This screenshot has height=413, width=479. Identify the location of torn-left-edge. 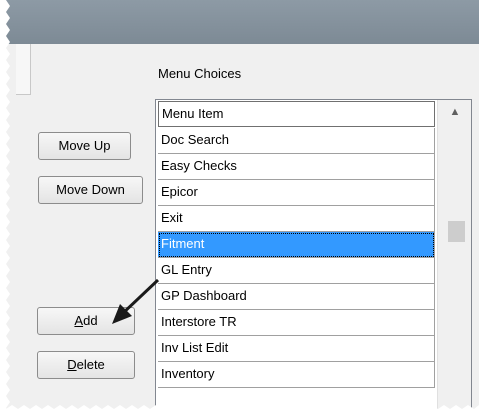
(5, 206).